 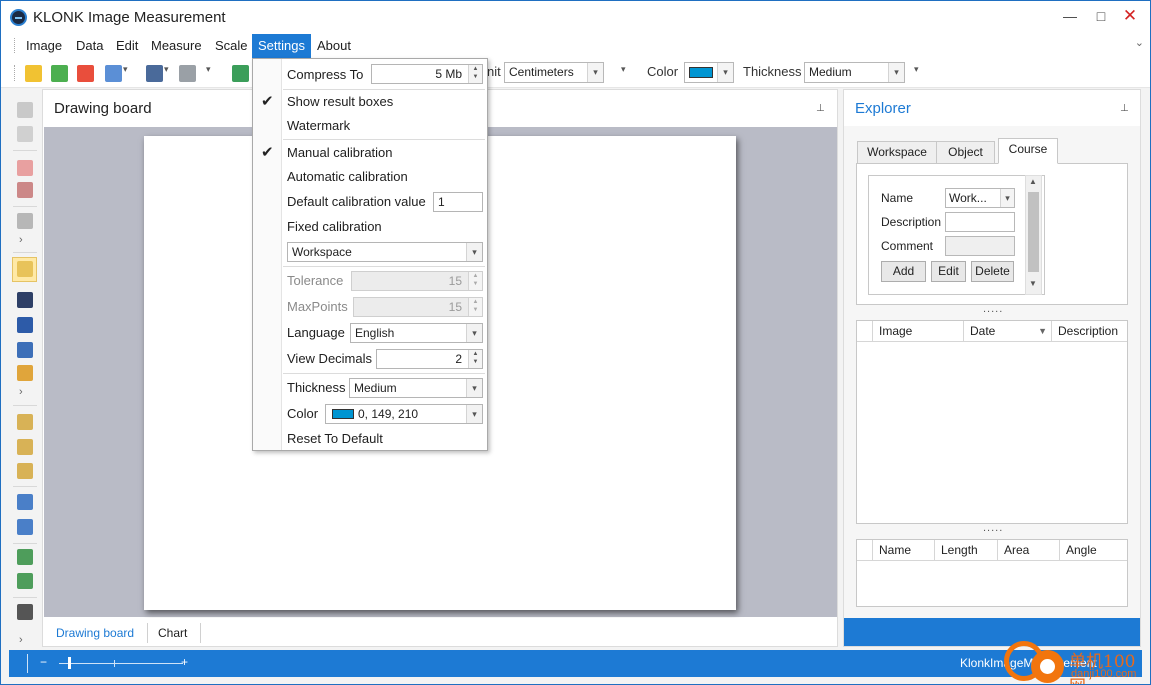 I want to click on paste-icon, so click(x=25, y=134).